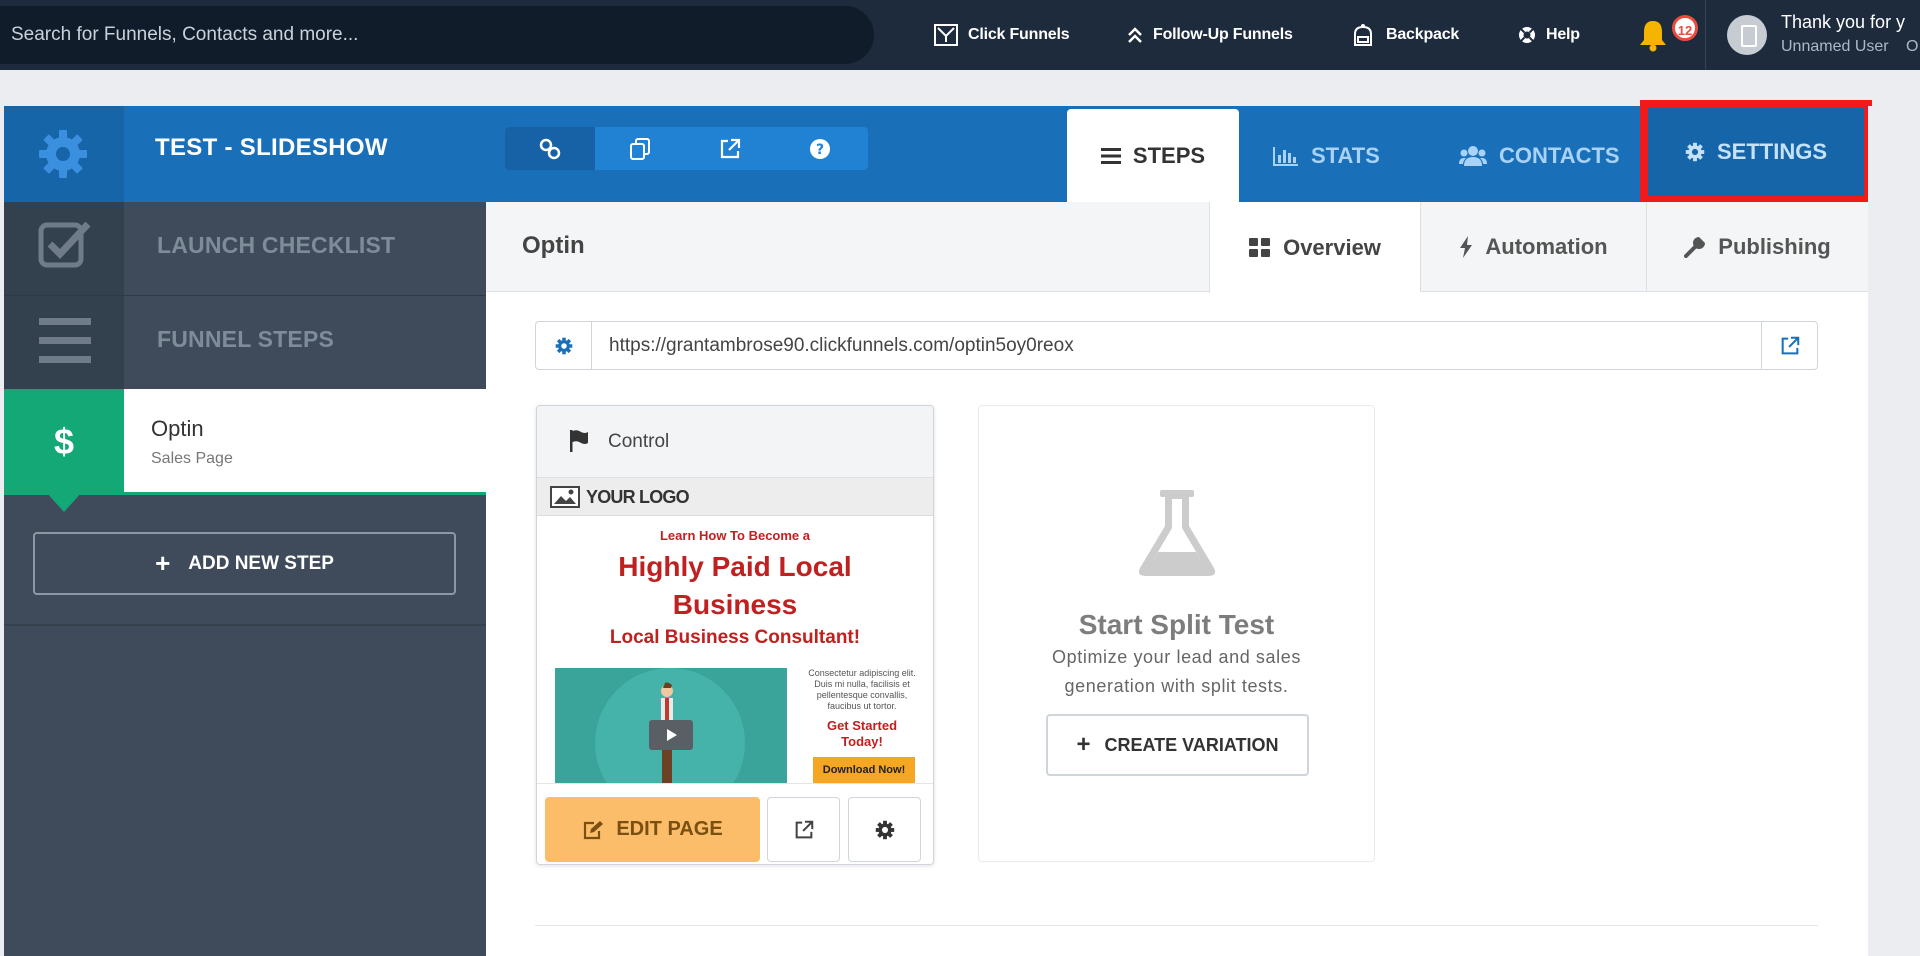  I want to click on page-gutter, so click(1894, 531).